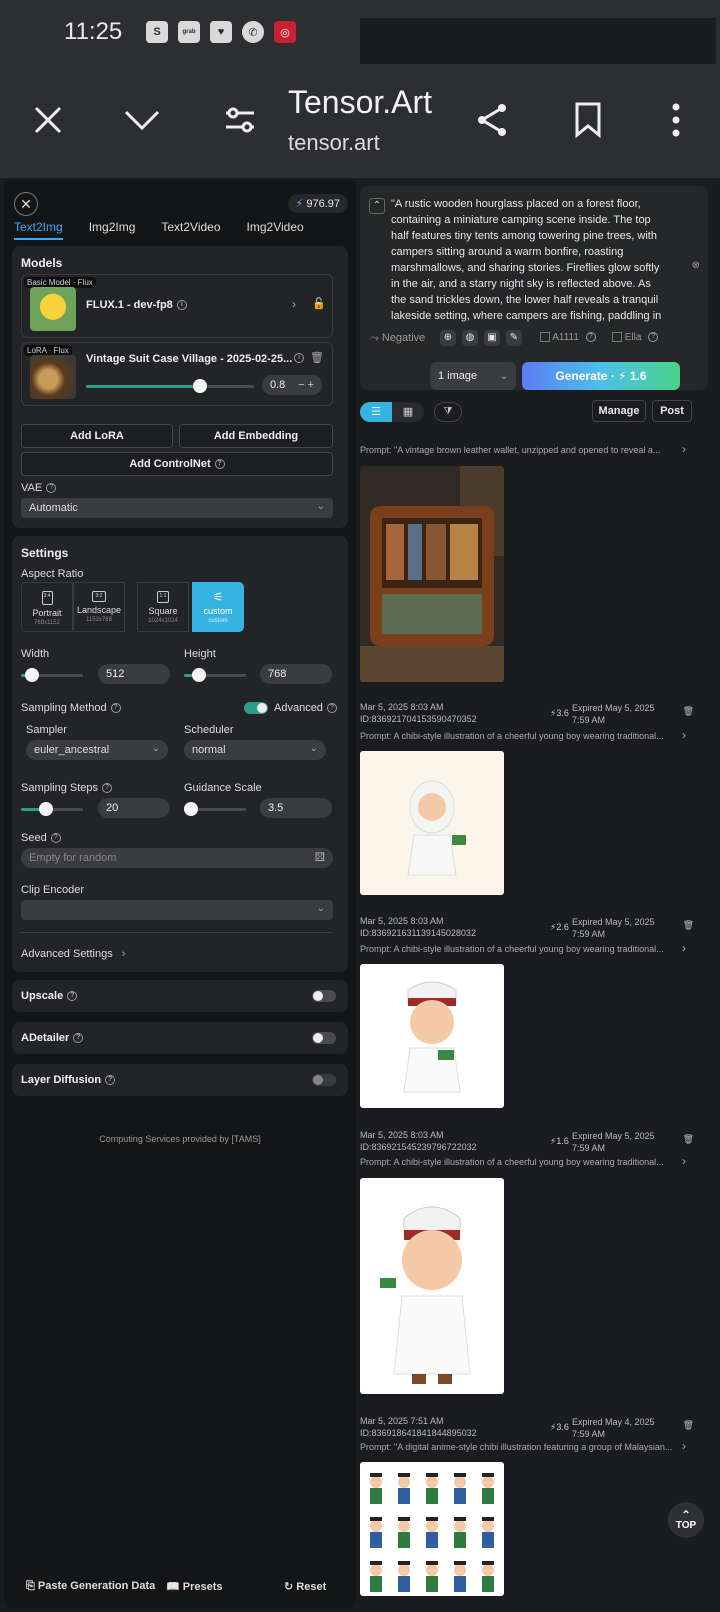 This screenshot has height=1612, width=720. Describe the element at coordinates (48, 120) in the screenshot. I see `close-icon` at that location.